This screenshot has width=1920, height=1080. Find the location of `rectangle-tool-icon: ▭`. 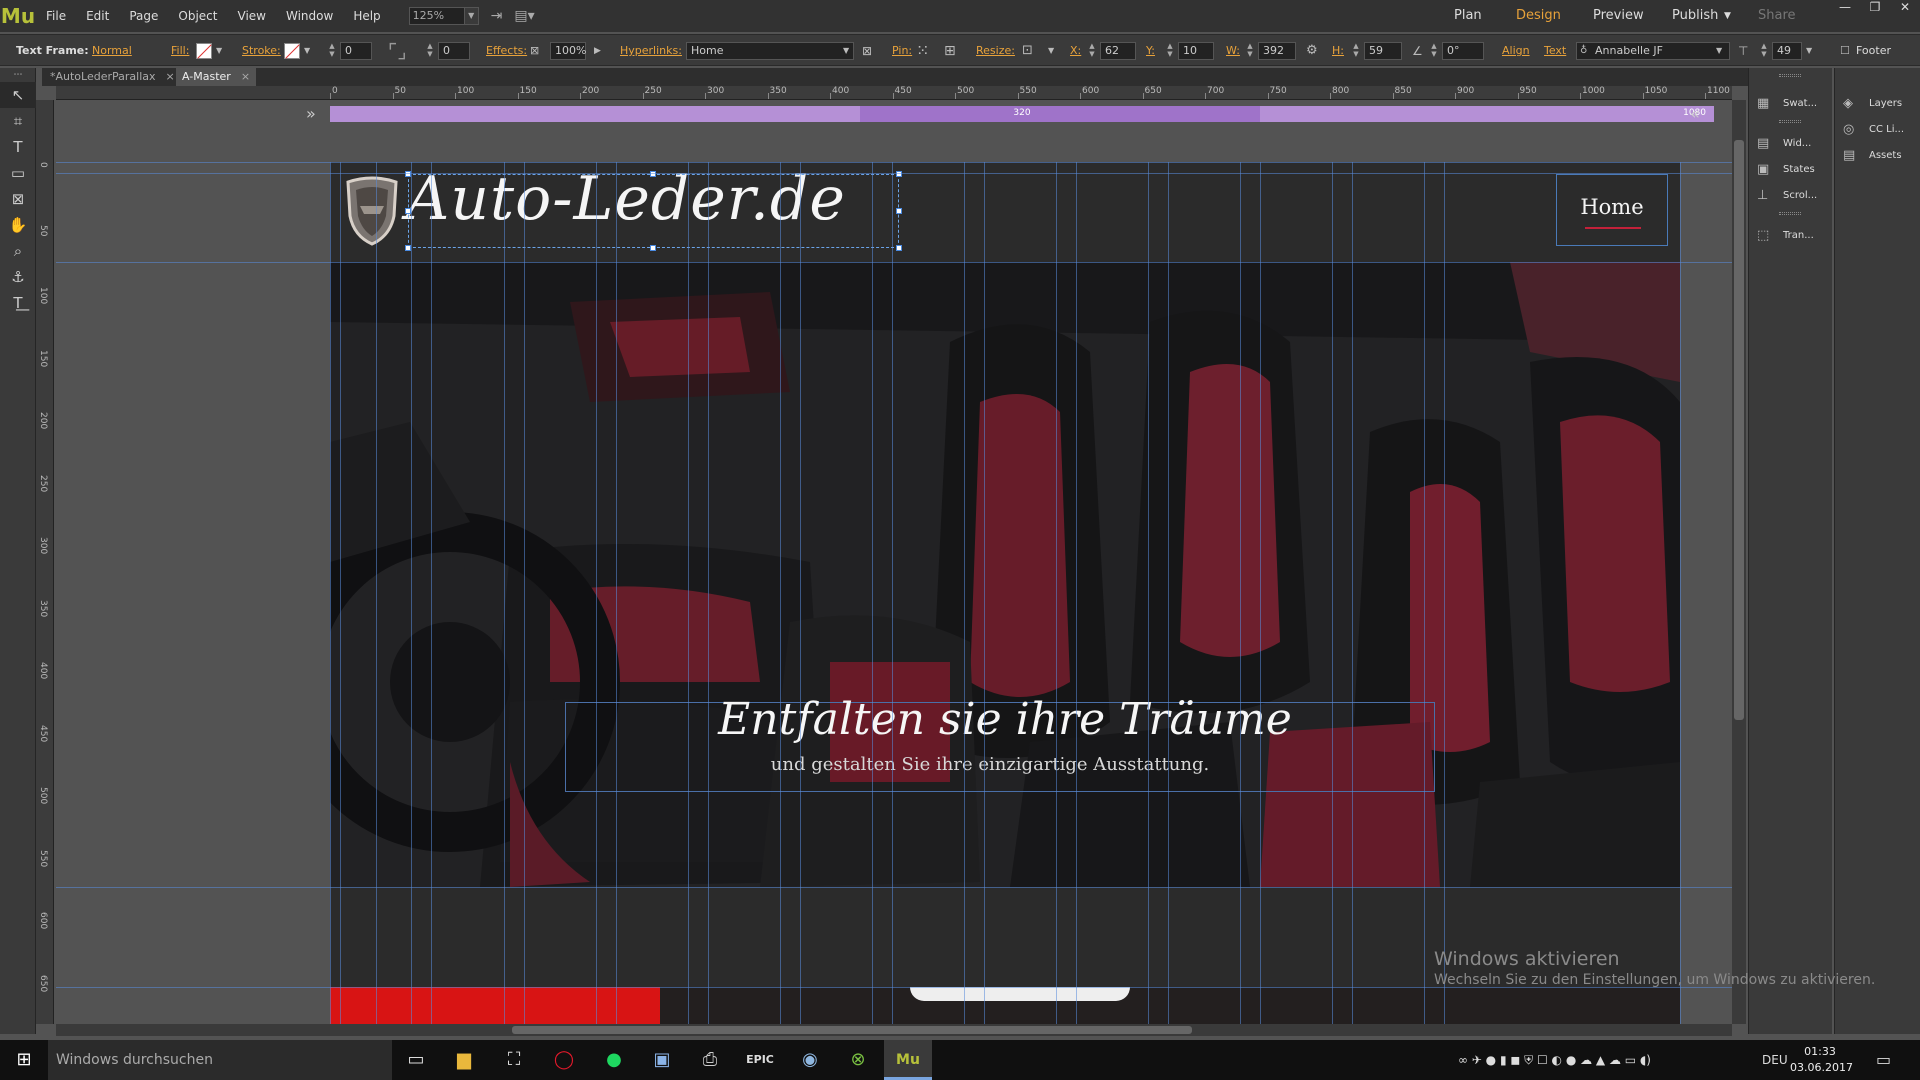

rectangle-tool-icon: ▭ is located at coordinates (18, 173).